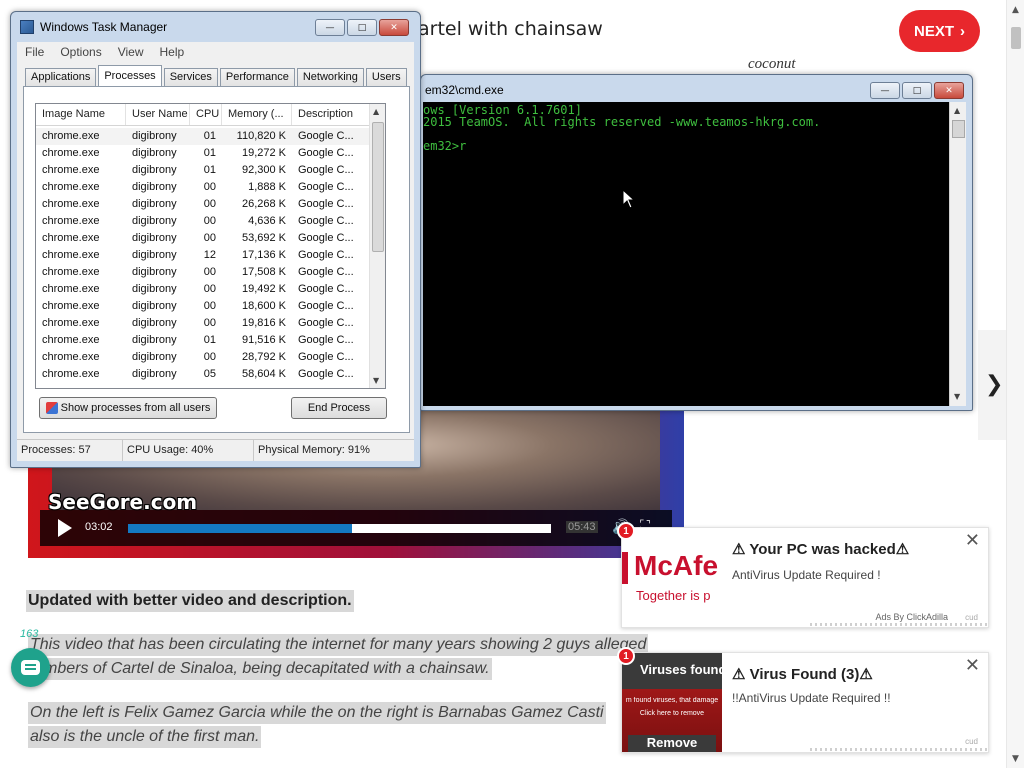 This screenshot has width=1024, height=768. Describe the element at coordinates (330, 77) in the screenshot. I see `tab-networking: Networking` at that location.